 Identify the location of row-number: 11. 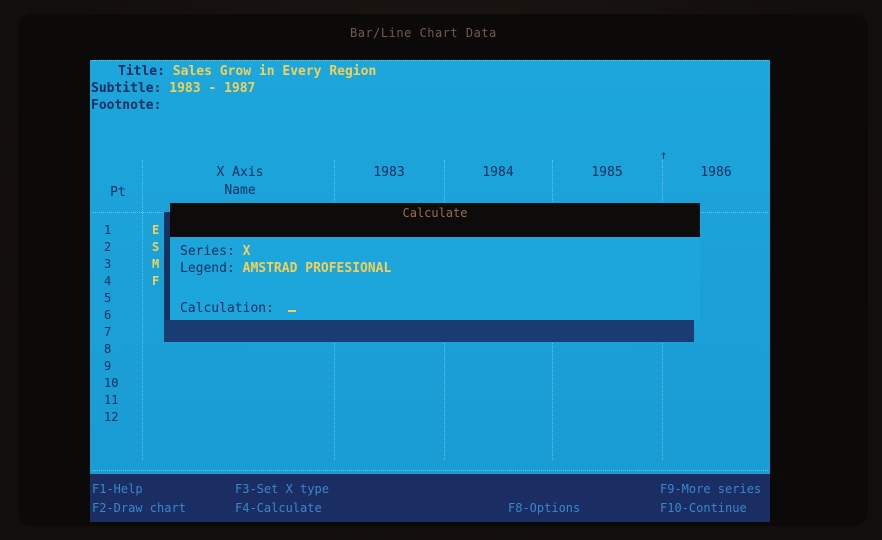
(111, 400).